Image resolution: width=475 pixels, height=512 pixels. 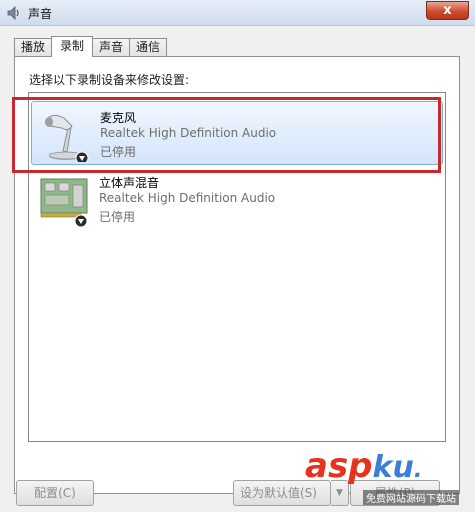 I want to click on tab-sounds: 声音, so click(x=111, y=47).